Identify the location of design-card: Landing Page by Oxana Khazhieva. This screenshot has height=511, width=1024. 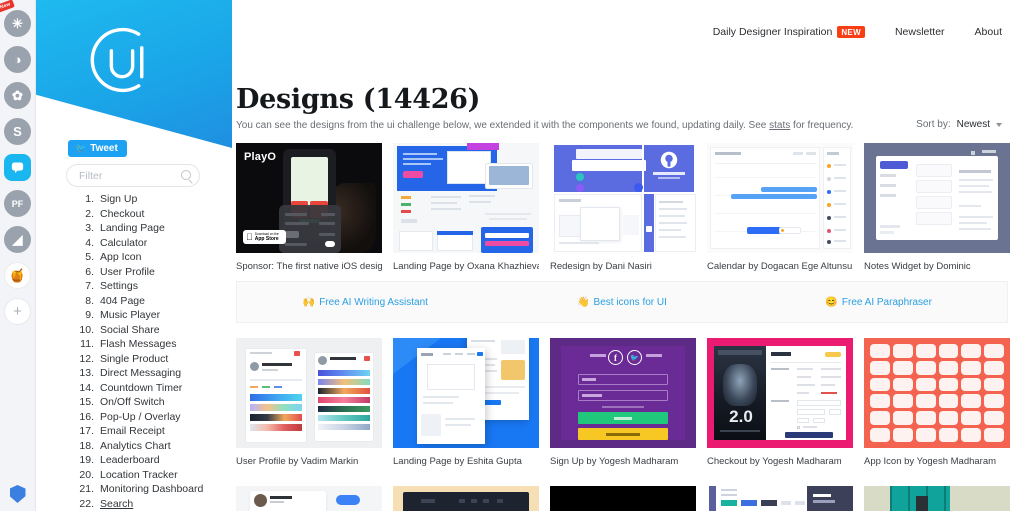
(466, 207).